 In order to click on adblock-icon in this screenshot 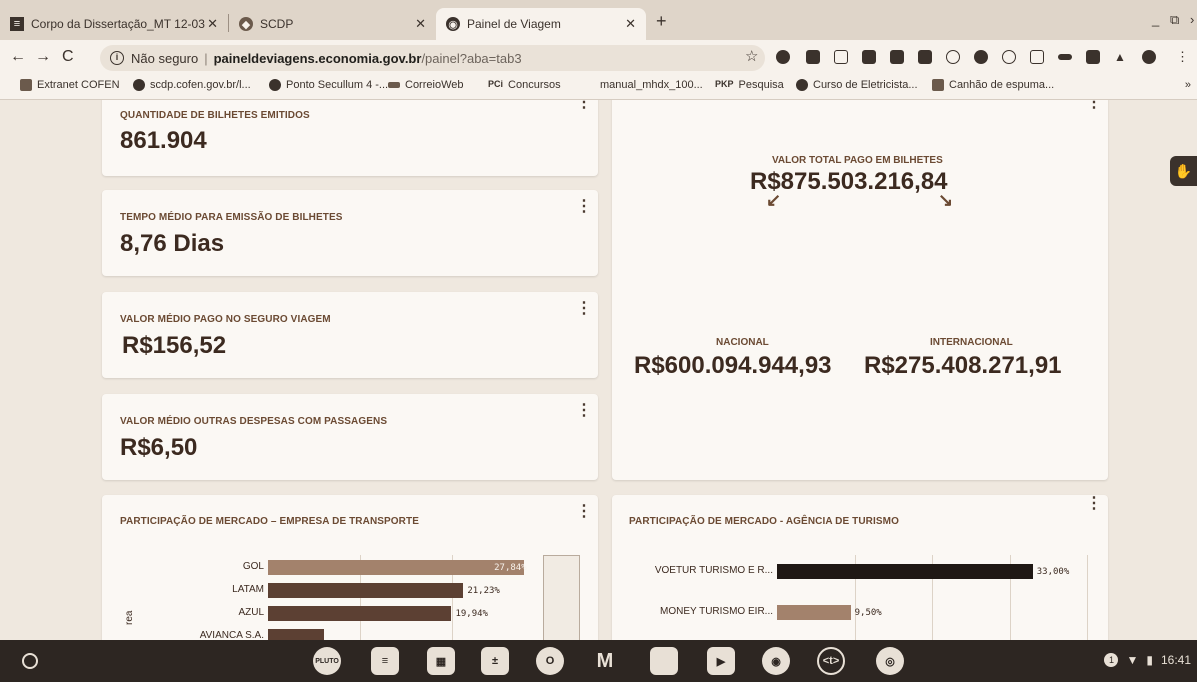, I will do `click(783, 57)`.